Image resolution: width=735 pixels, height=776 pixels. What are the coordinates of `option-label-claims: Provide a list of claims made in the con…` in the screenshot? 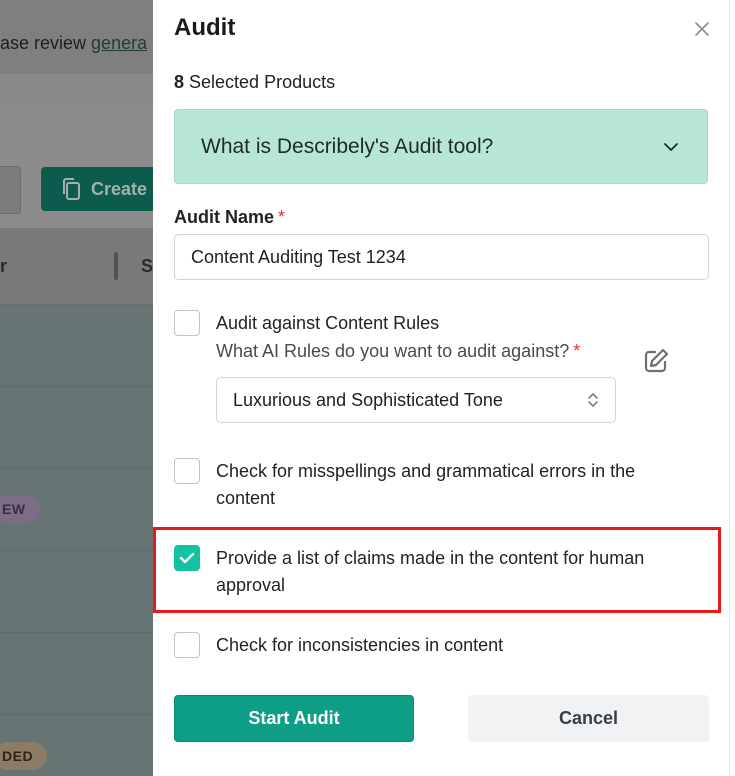 It's located at (430, 571).